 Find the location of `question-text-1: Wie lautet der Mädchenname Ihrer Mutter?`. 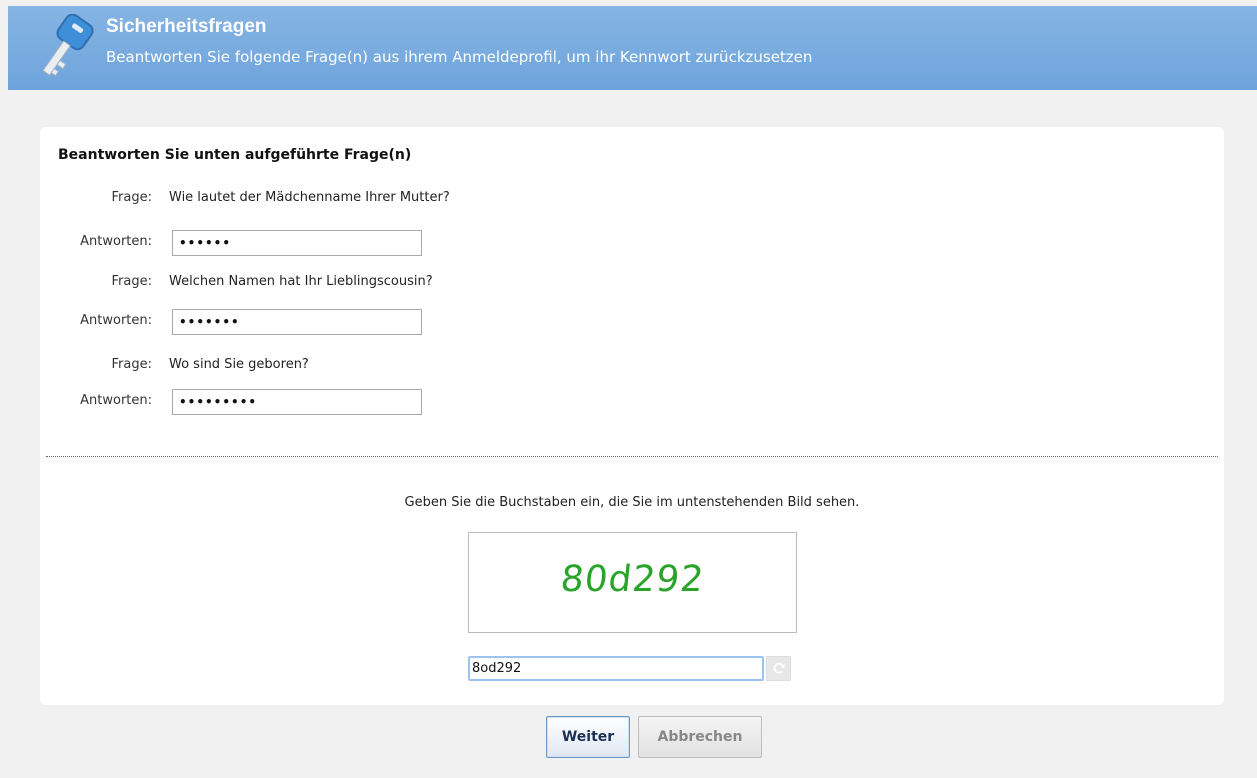

question-text-1: Wie lautet der Mädchenname Ihrer Mutter? is located at coordinates (309, 197).